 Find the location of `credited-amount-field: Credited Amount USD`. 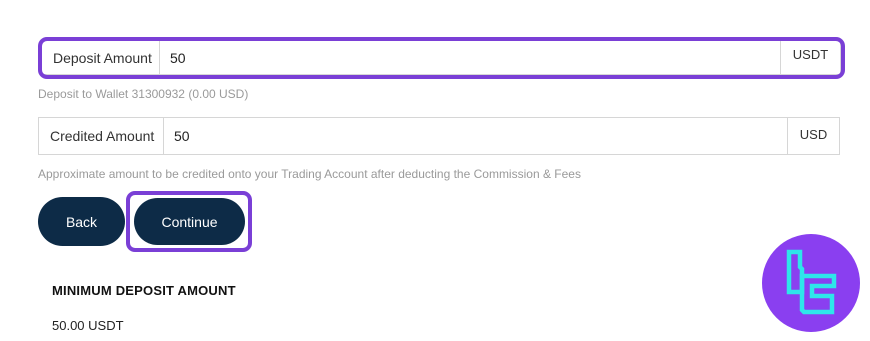

credited-amount-field: Credited Amount USD is located at coordinates (439, 136).